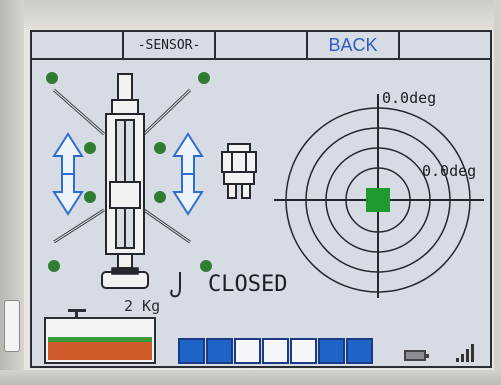  Describe the element at coordinates (466, 352) in the screenshot. I see `signal-icon` at that location.